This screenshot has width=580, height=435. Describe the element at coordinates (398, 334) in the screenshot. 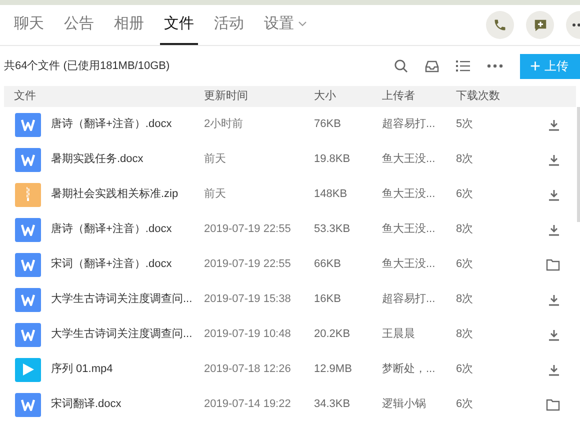

I see `uploader-name: 王晨晨` at that location.